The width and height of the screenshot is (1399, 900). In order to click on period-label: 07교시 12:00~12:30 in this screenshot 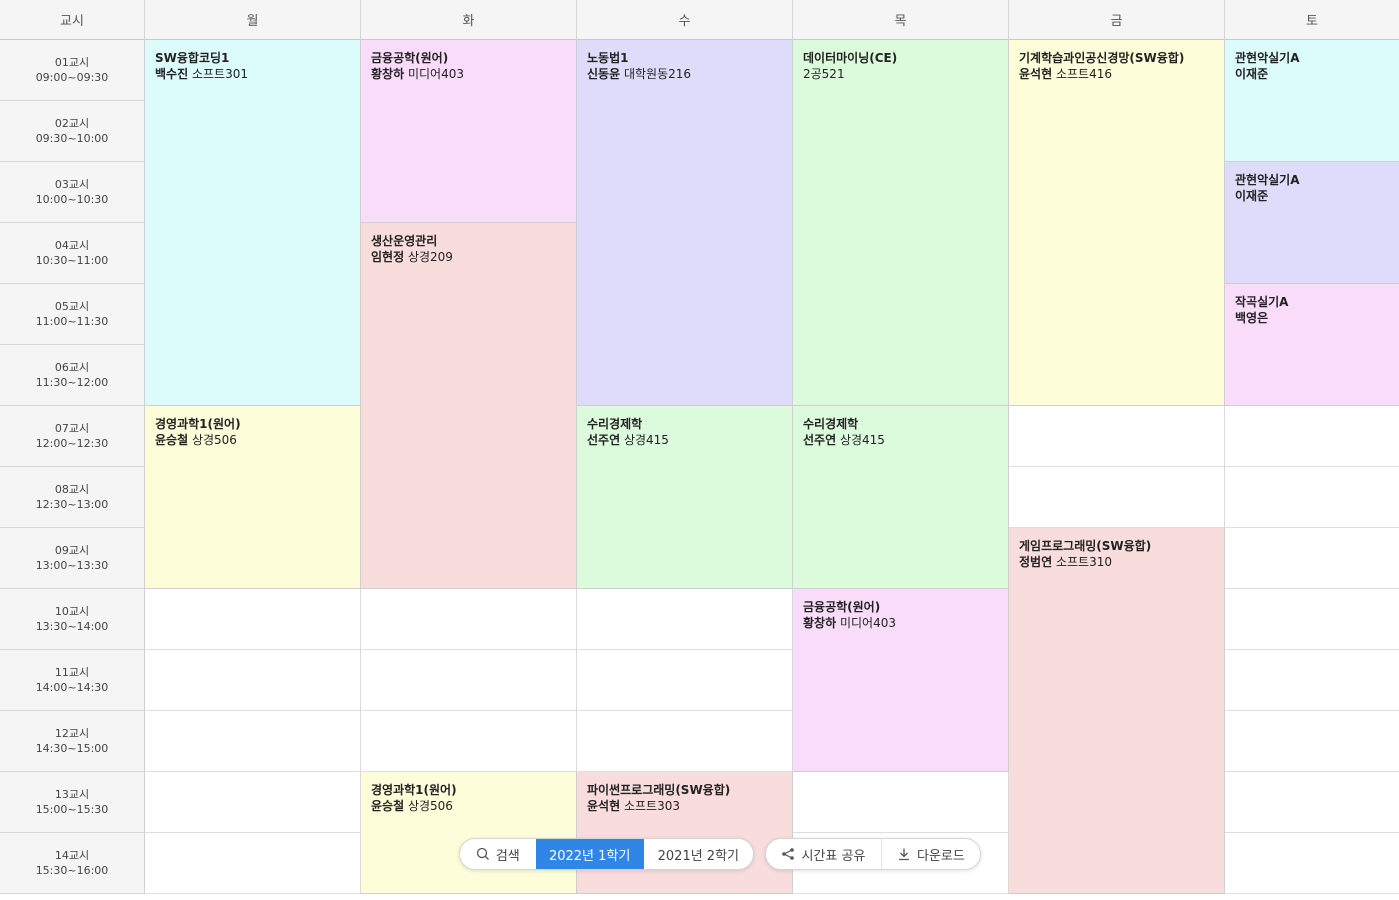, I will do `click(72, 436)`.